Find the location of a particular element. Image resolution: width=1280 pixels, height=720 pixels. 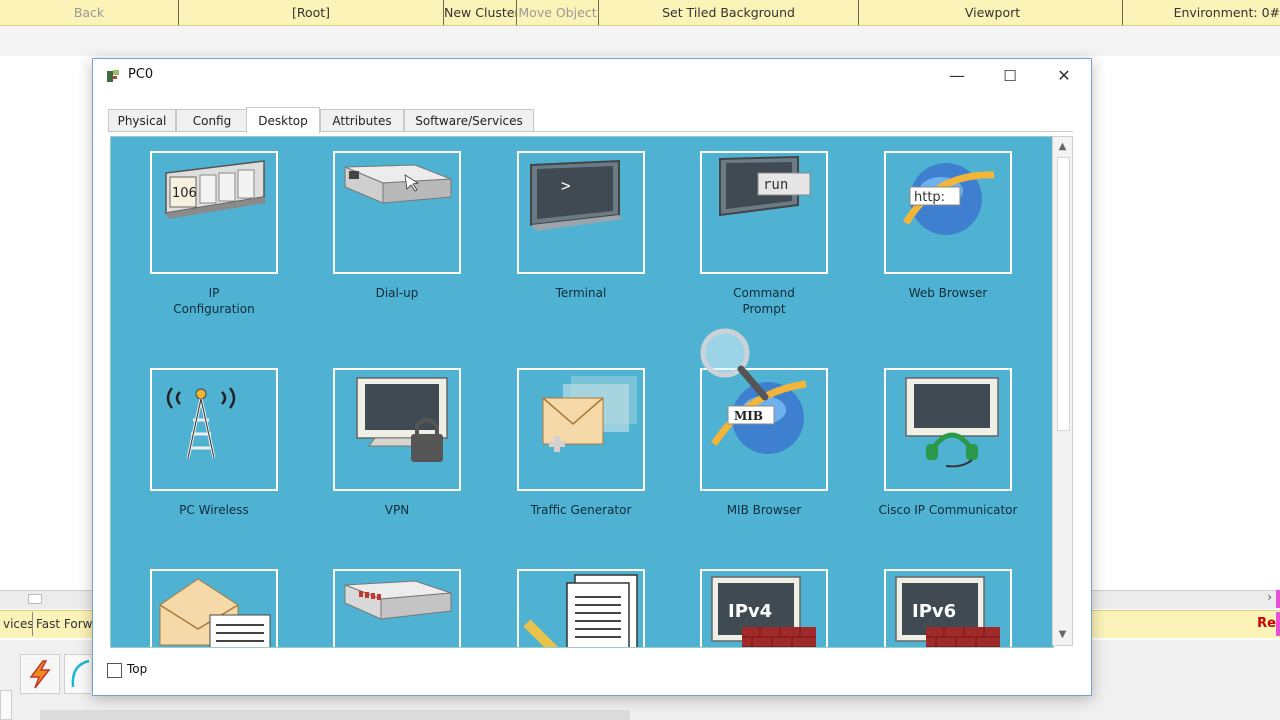

maximize-button: ☐ is located at coordinates (1010, 76).